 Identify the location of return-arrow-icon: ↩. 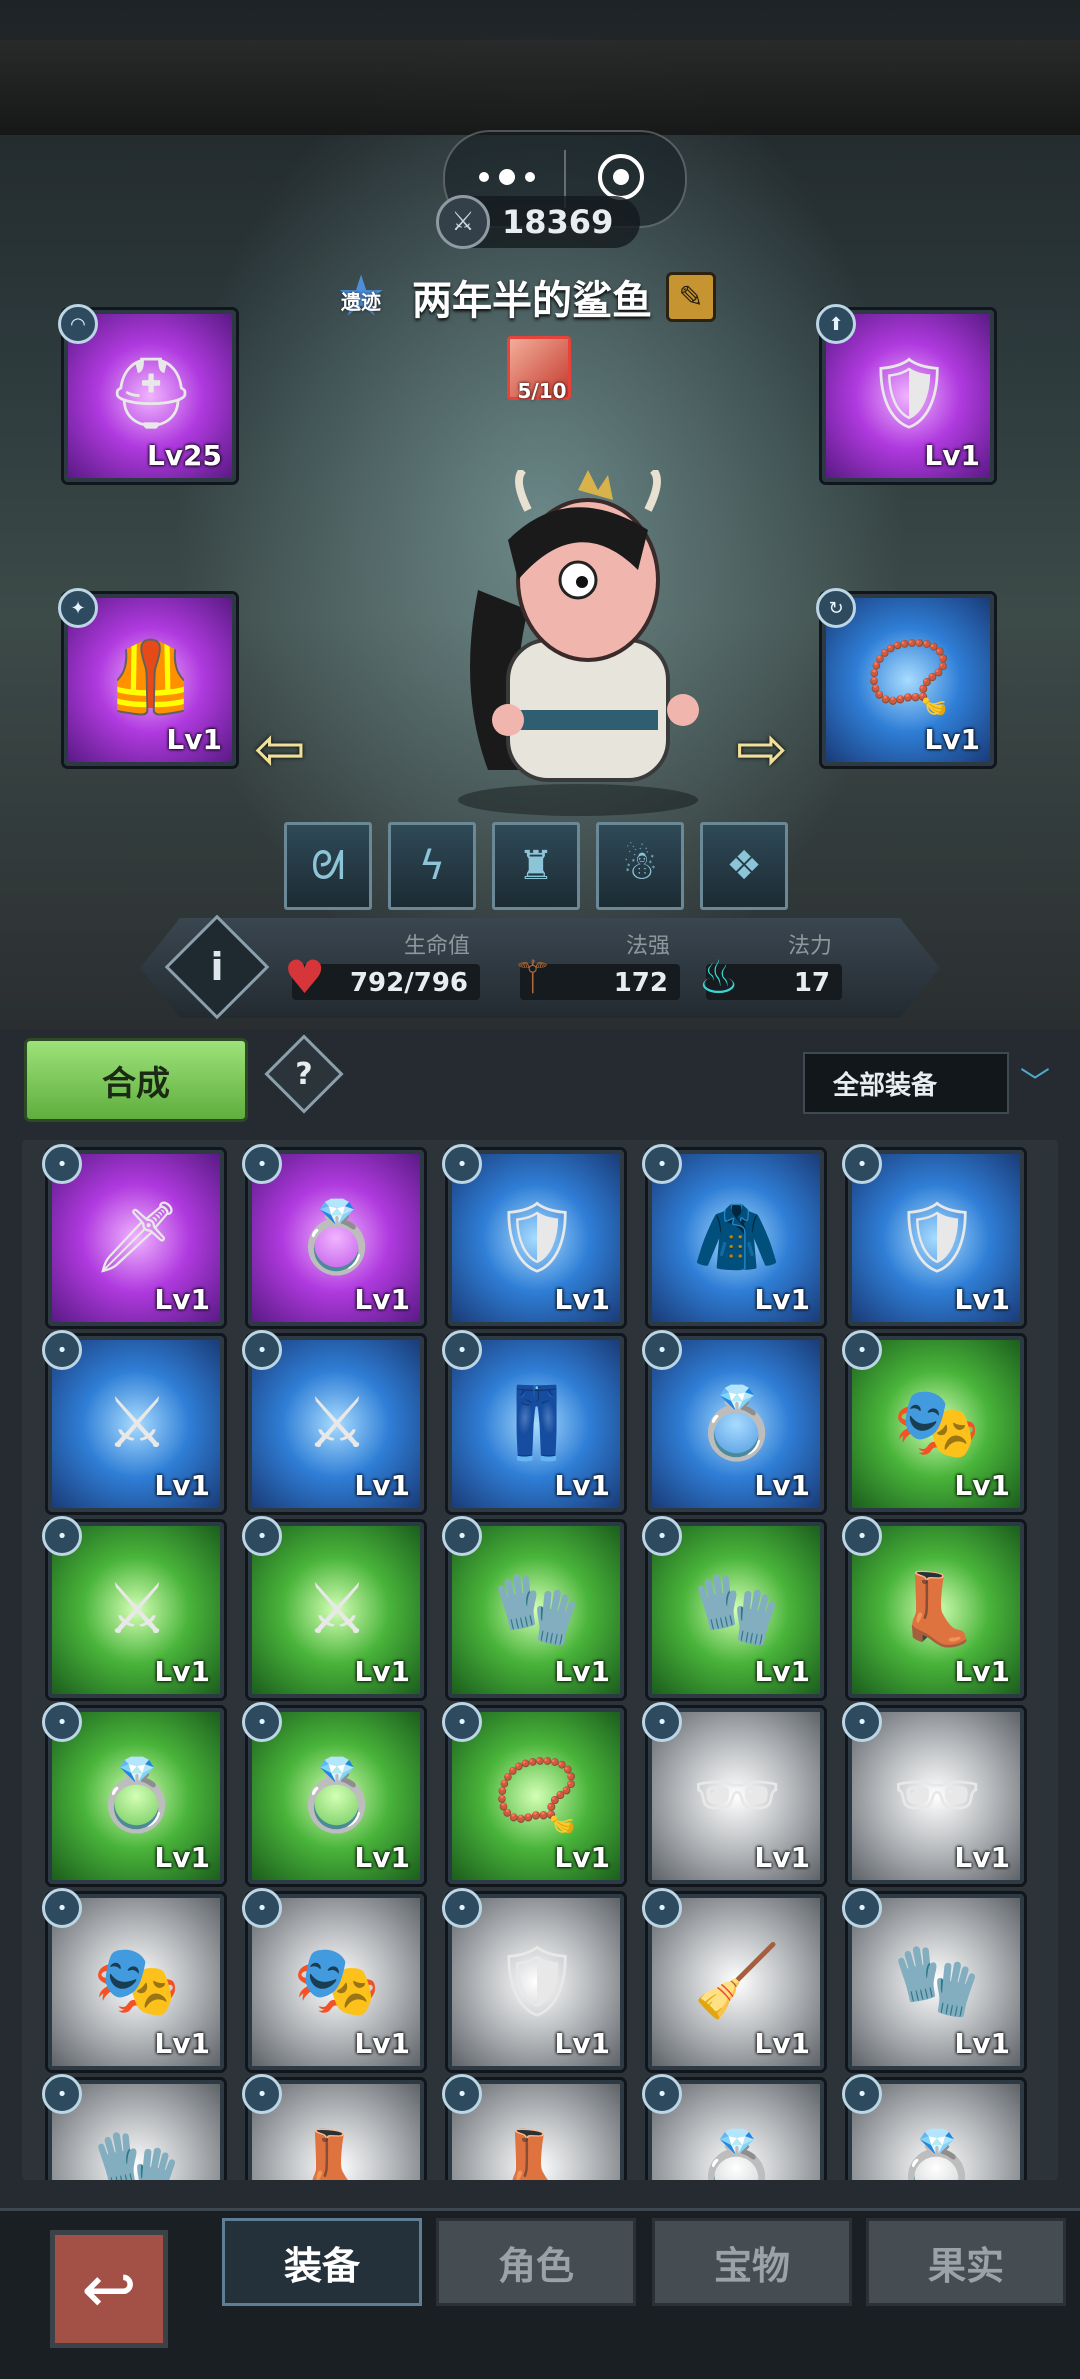
(109, 2289).